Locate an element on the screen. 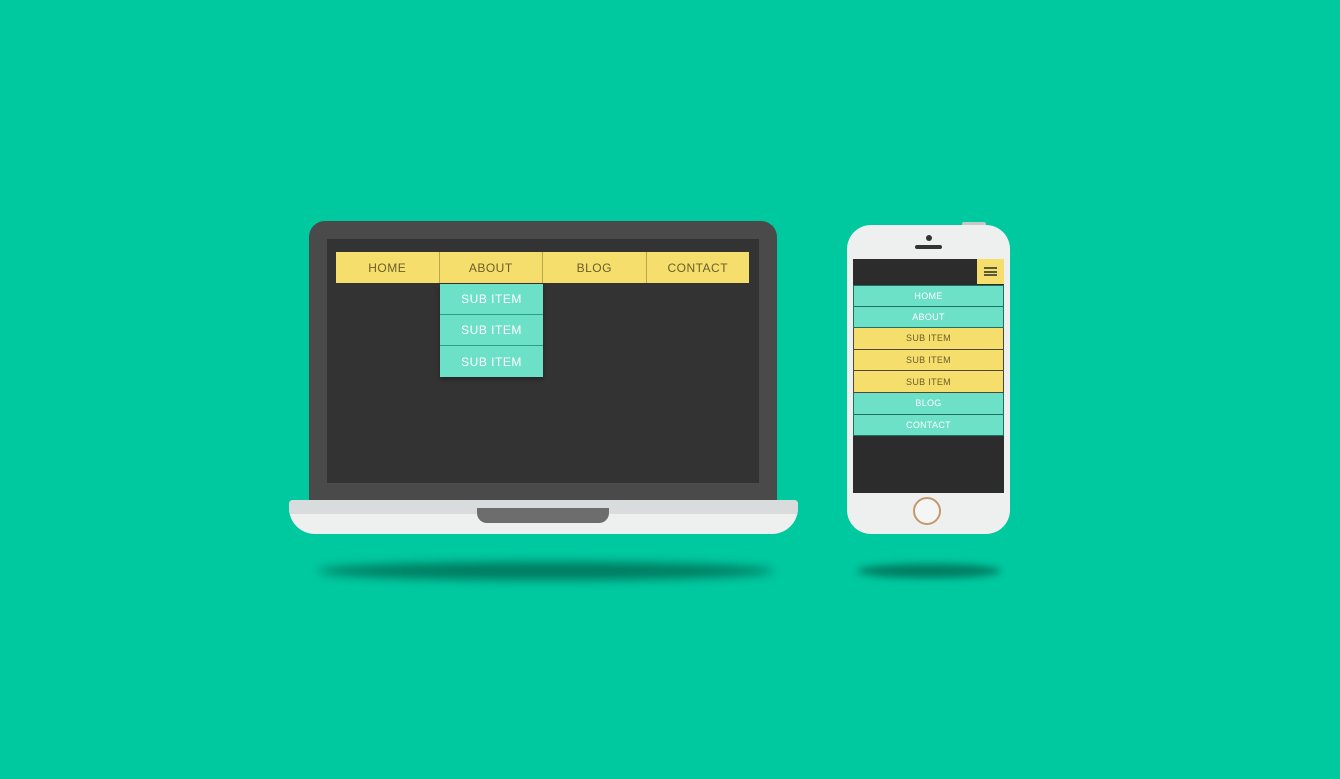 This screenshot has height=779, width=1340. laptop-base is located at coordinates (543, 517).